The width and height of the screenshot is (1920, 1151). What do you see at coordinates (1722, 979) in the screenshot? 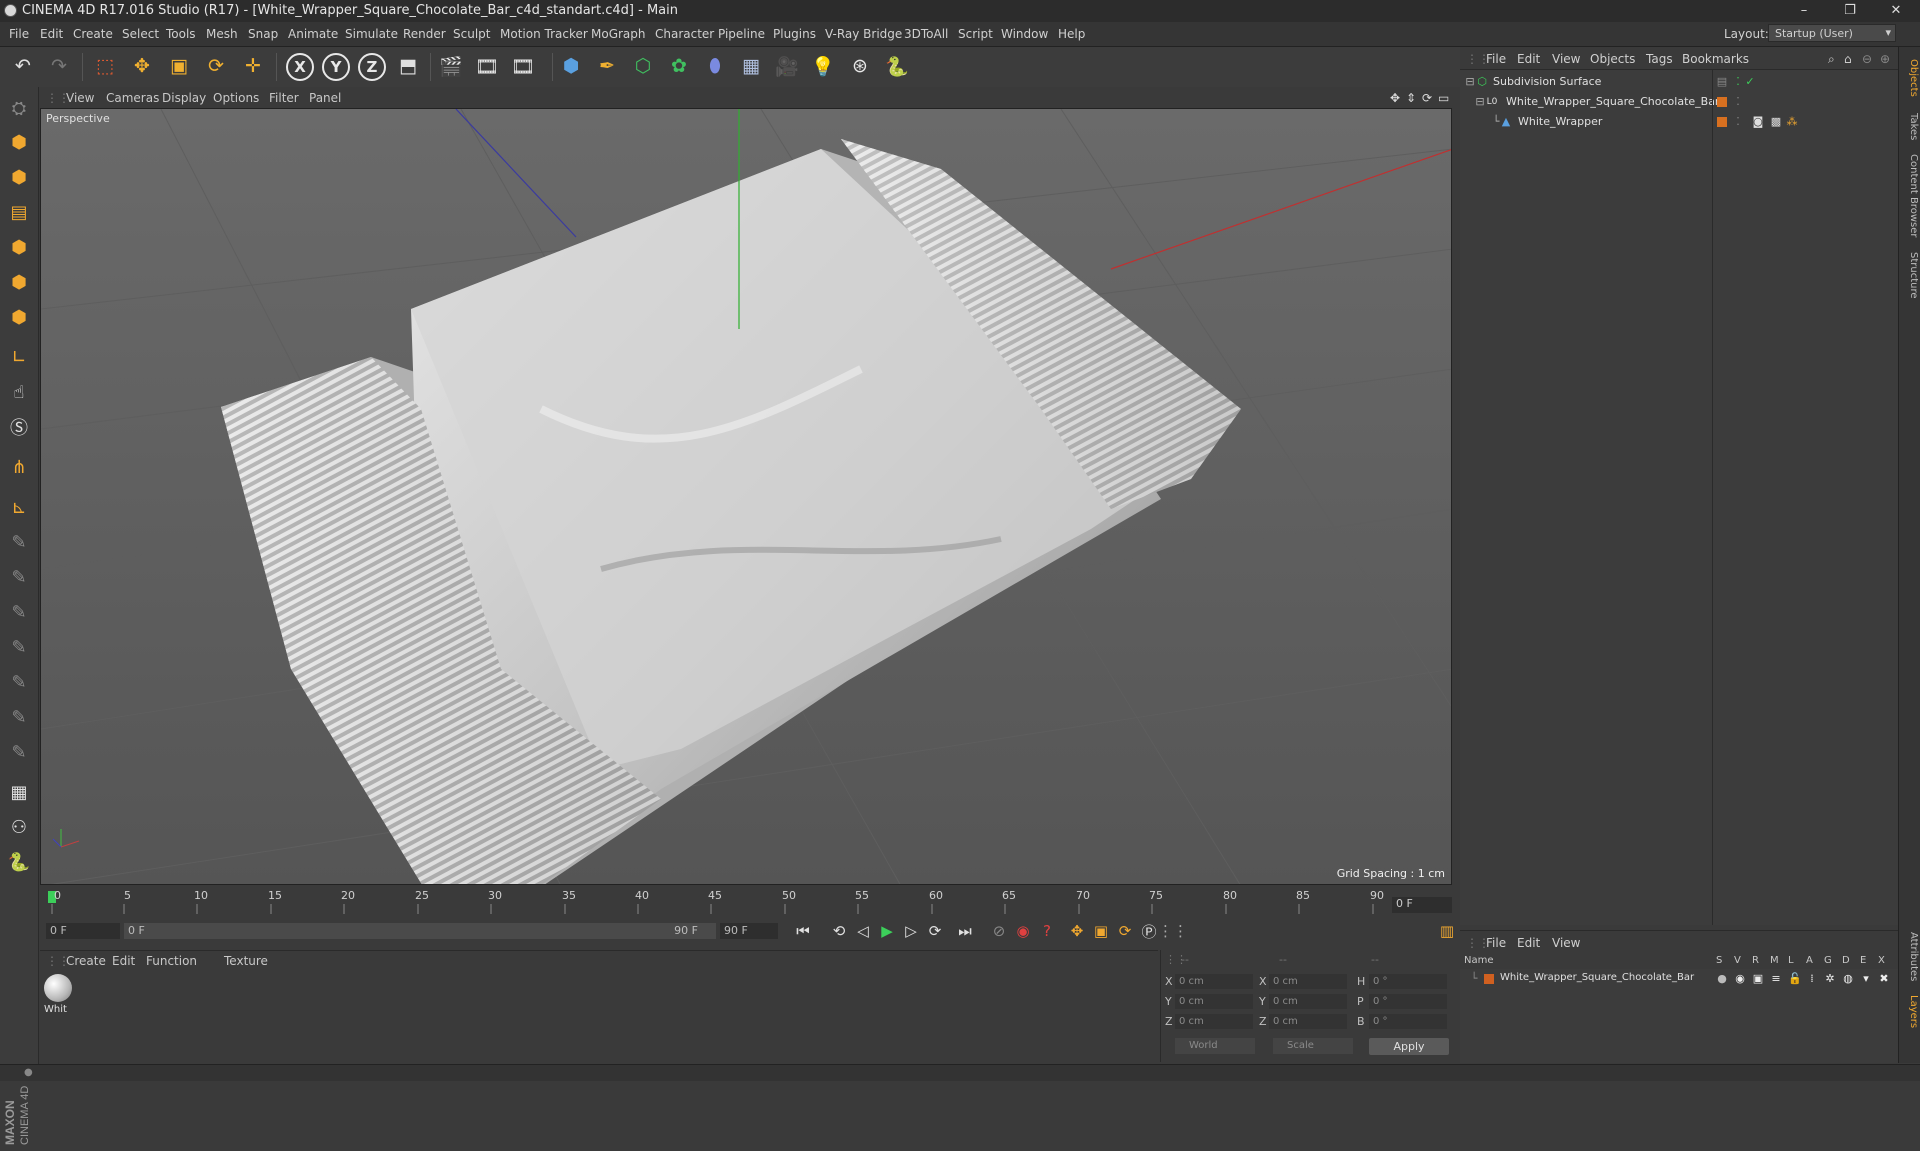
I see `solo-toggle-icon: ●` at bounding box center [1722, 979].